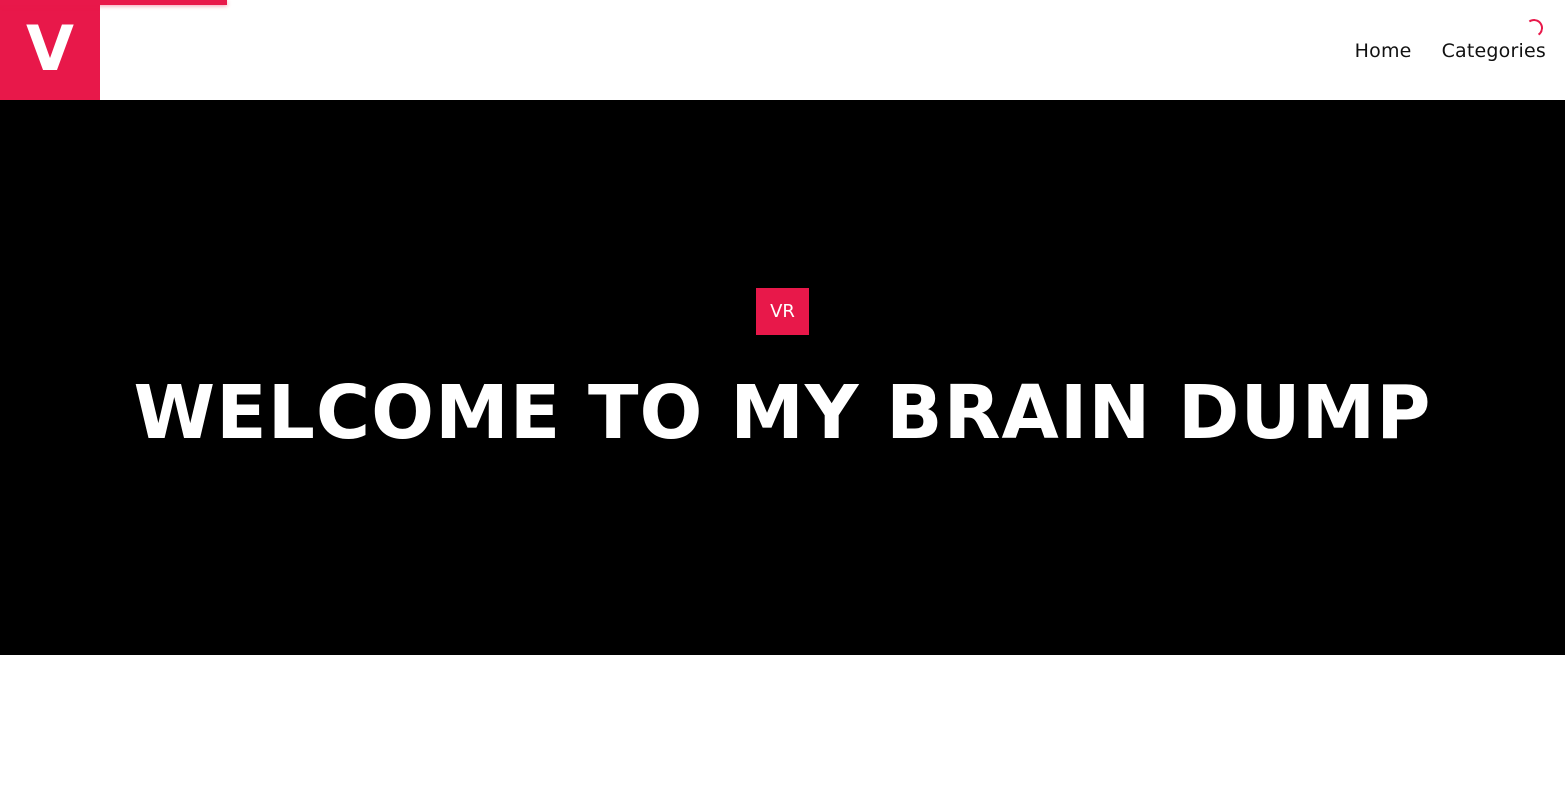 This screenshot has height=812, width=1565. I want to click on main-nav: Home Categories, so click(1450, 51).